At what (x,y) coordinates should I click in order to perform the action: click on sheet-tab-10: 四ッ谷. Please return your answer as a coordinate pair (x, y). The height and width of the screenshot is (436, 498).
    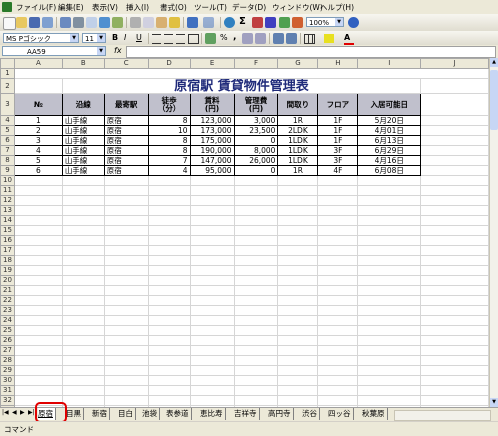
    Looking at the image, I should click on (341, 414).